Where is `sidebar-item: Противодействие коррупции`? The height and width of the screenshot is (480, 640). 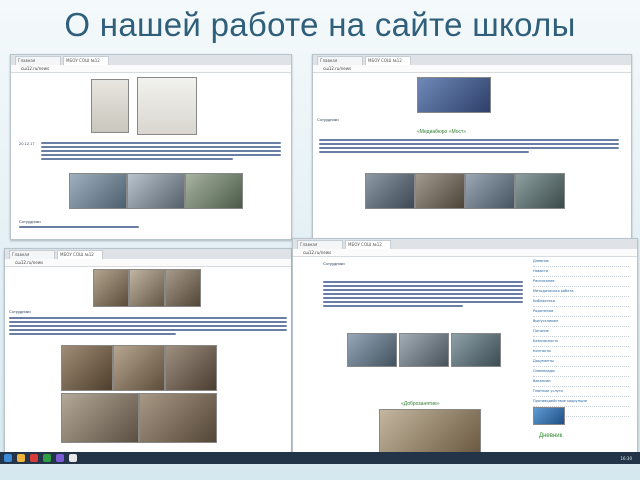 sidebar-item: Противодействие коррупции is located at coordinates (581, 402).